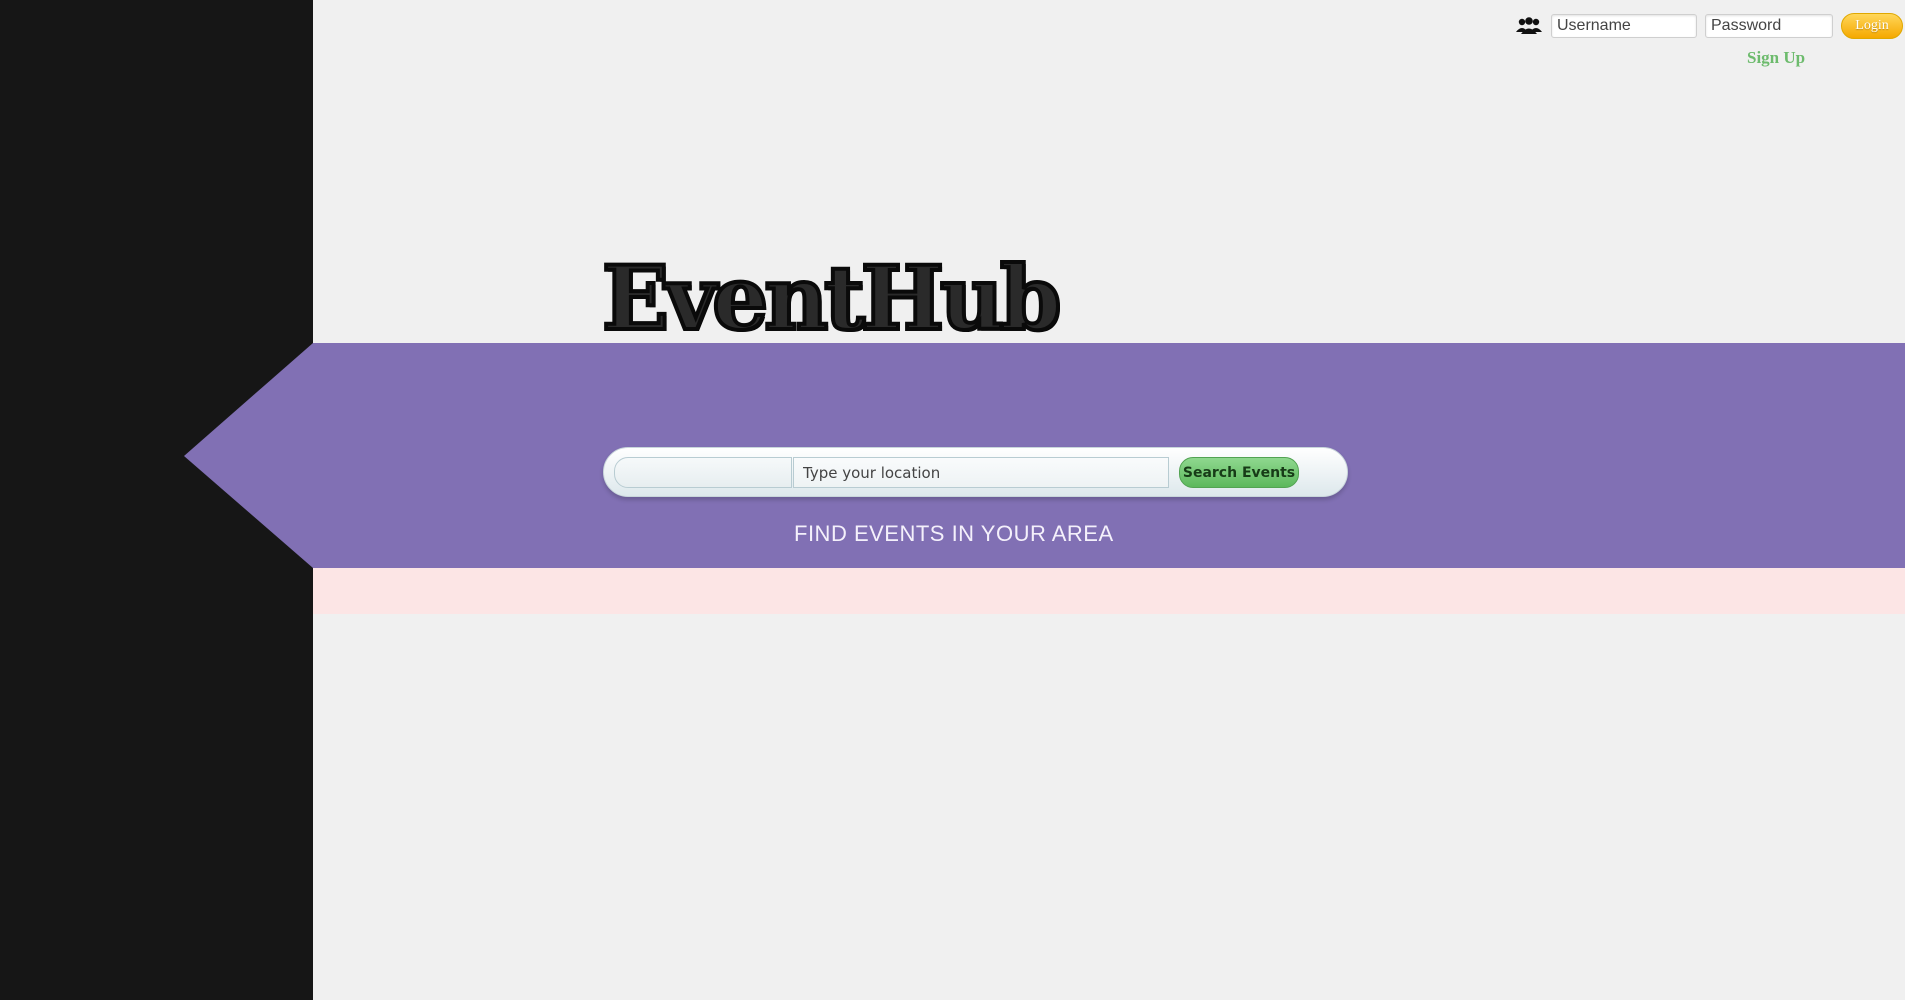  What do you see at coordinates (703, 472) in the screenshot?
I see `keyword-input` at bounding box center [703, 472].